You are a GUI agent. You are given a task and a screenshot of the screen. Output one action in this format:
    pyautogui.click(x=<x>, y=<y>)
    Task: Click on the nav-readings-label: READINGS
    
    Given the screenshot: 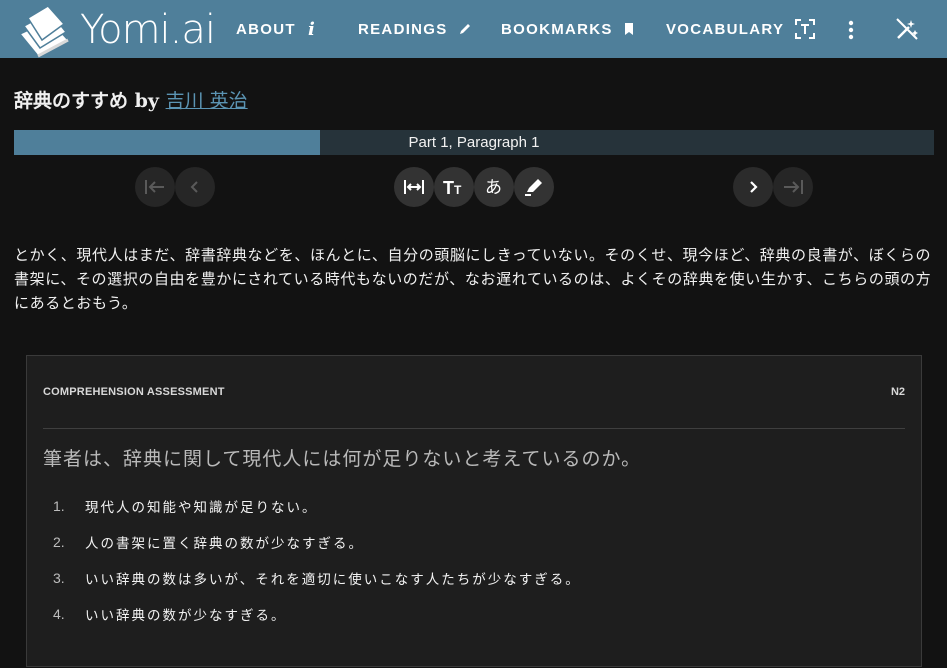 What is the action you would take?
    pyautogui.click(x=403, y=29)
    